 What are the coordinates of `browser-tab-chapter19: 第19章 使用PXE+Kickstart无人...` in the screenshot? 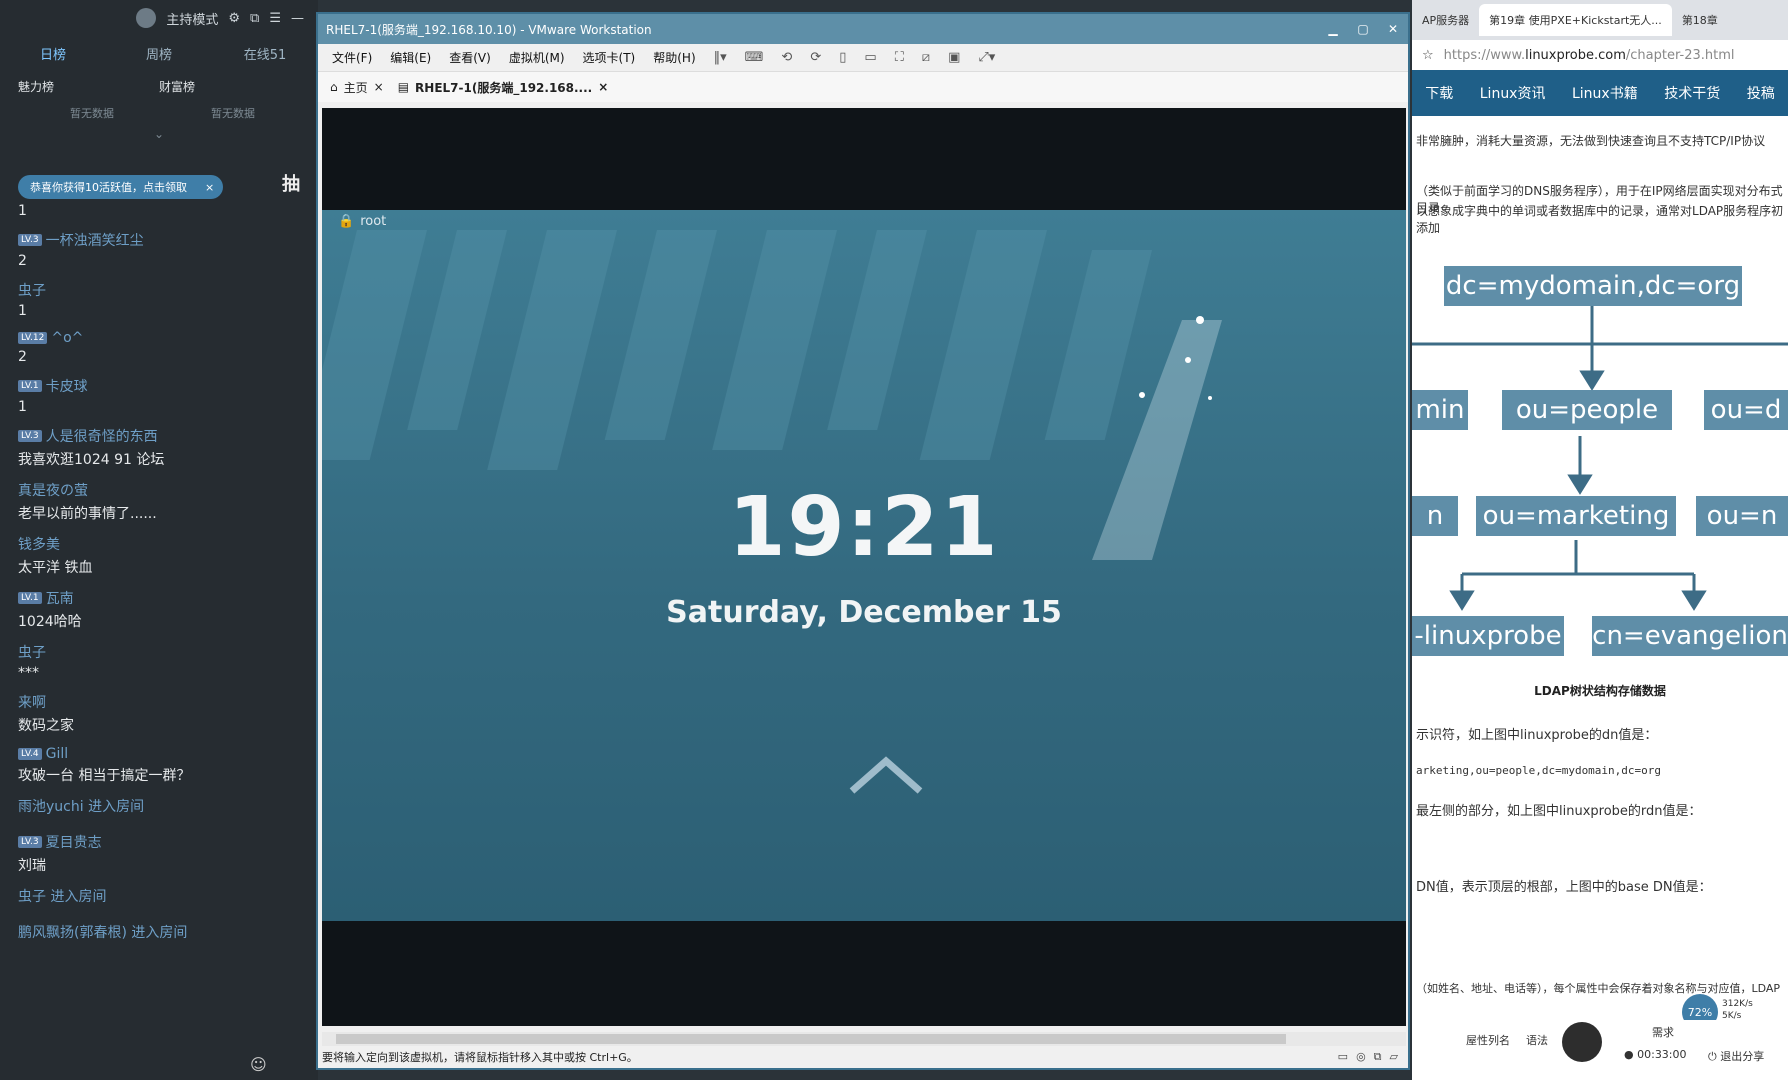 It's located at (1575, 20).